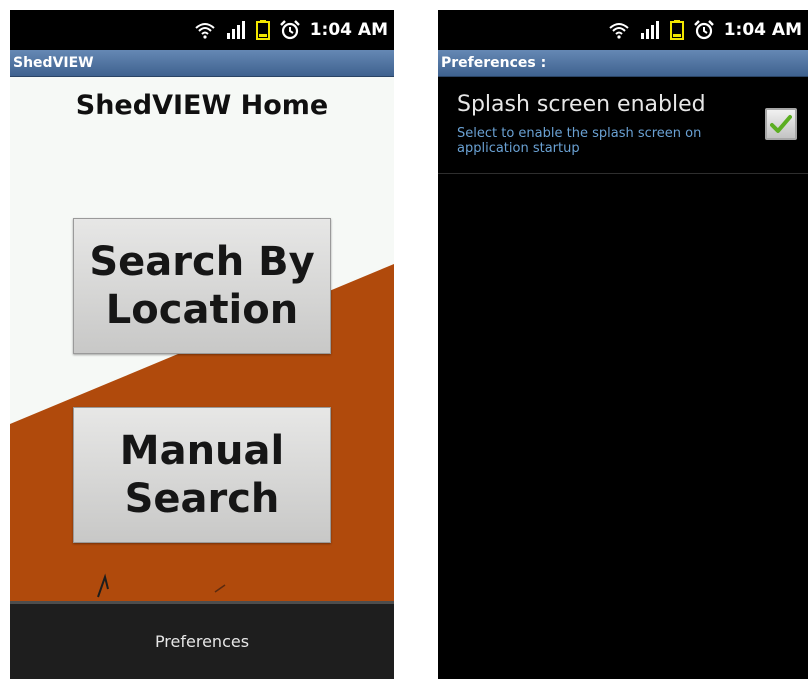 Image resolution: width=808 pixels, height=679 pixels. Describe the element at coordinates (202, 105) in the screenshot. I see `home-title: ShedVIEW Home` at that location.